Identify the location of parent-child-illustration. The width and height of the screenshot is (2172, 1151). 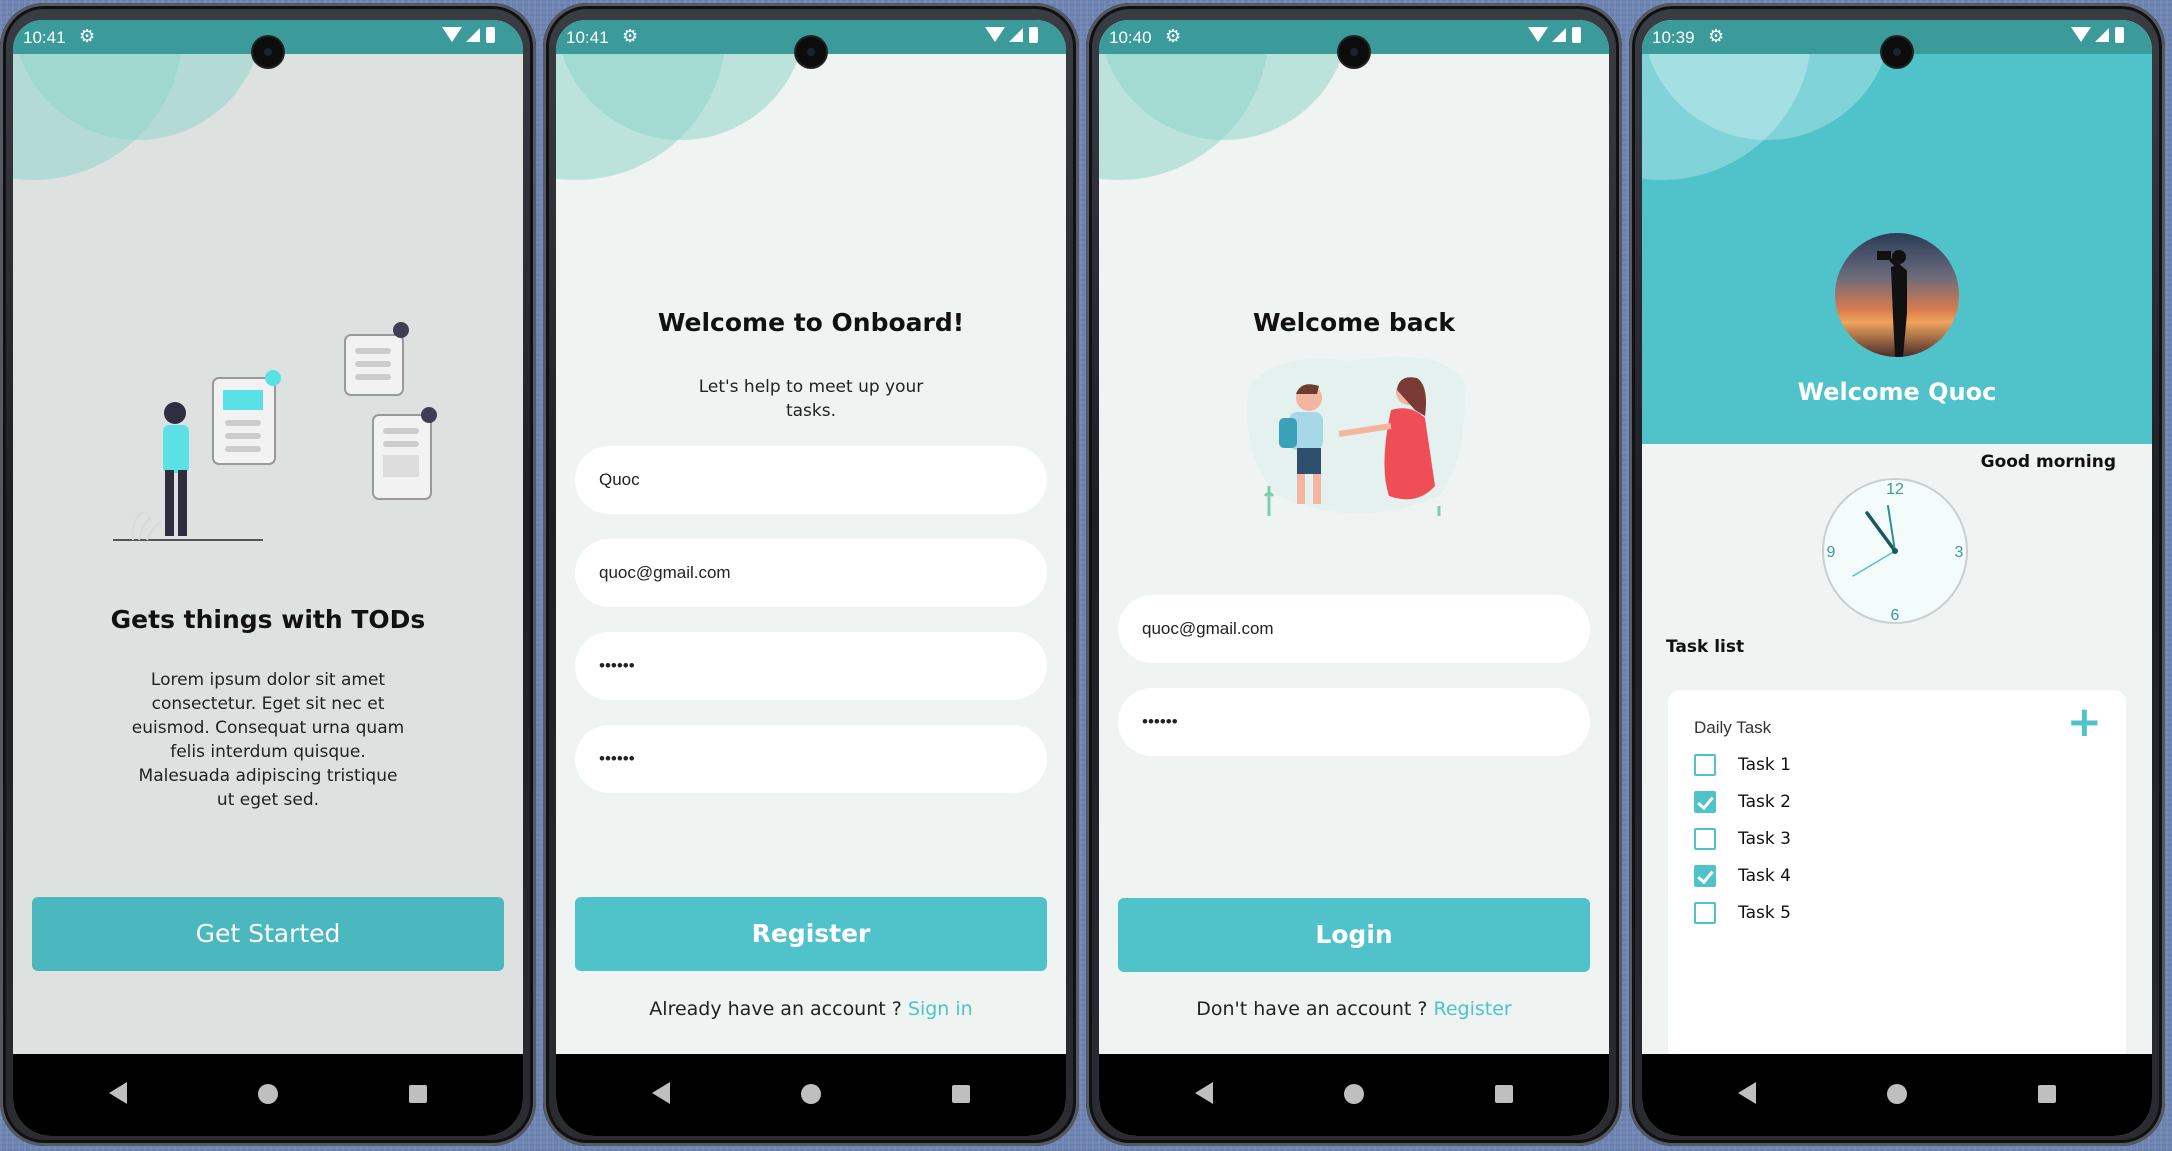
(1356, 436).